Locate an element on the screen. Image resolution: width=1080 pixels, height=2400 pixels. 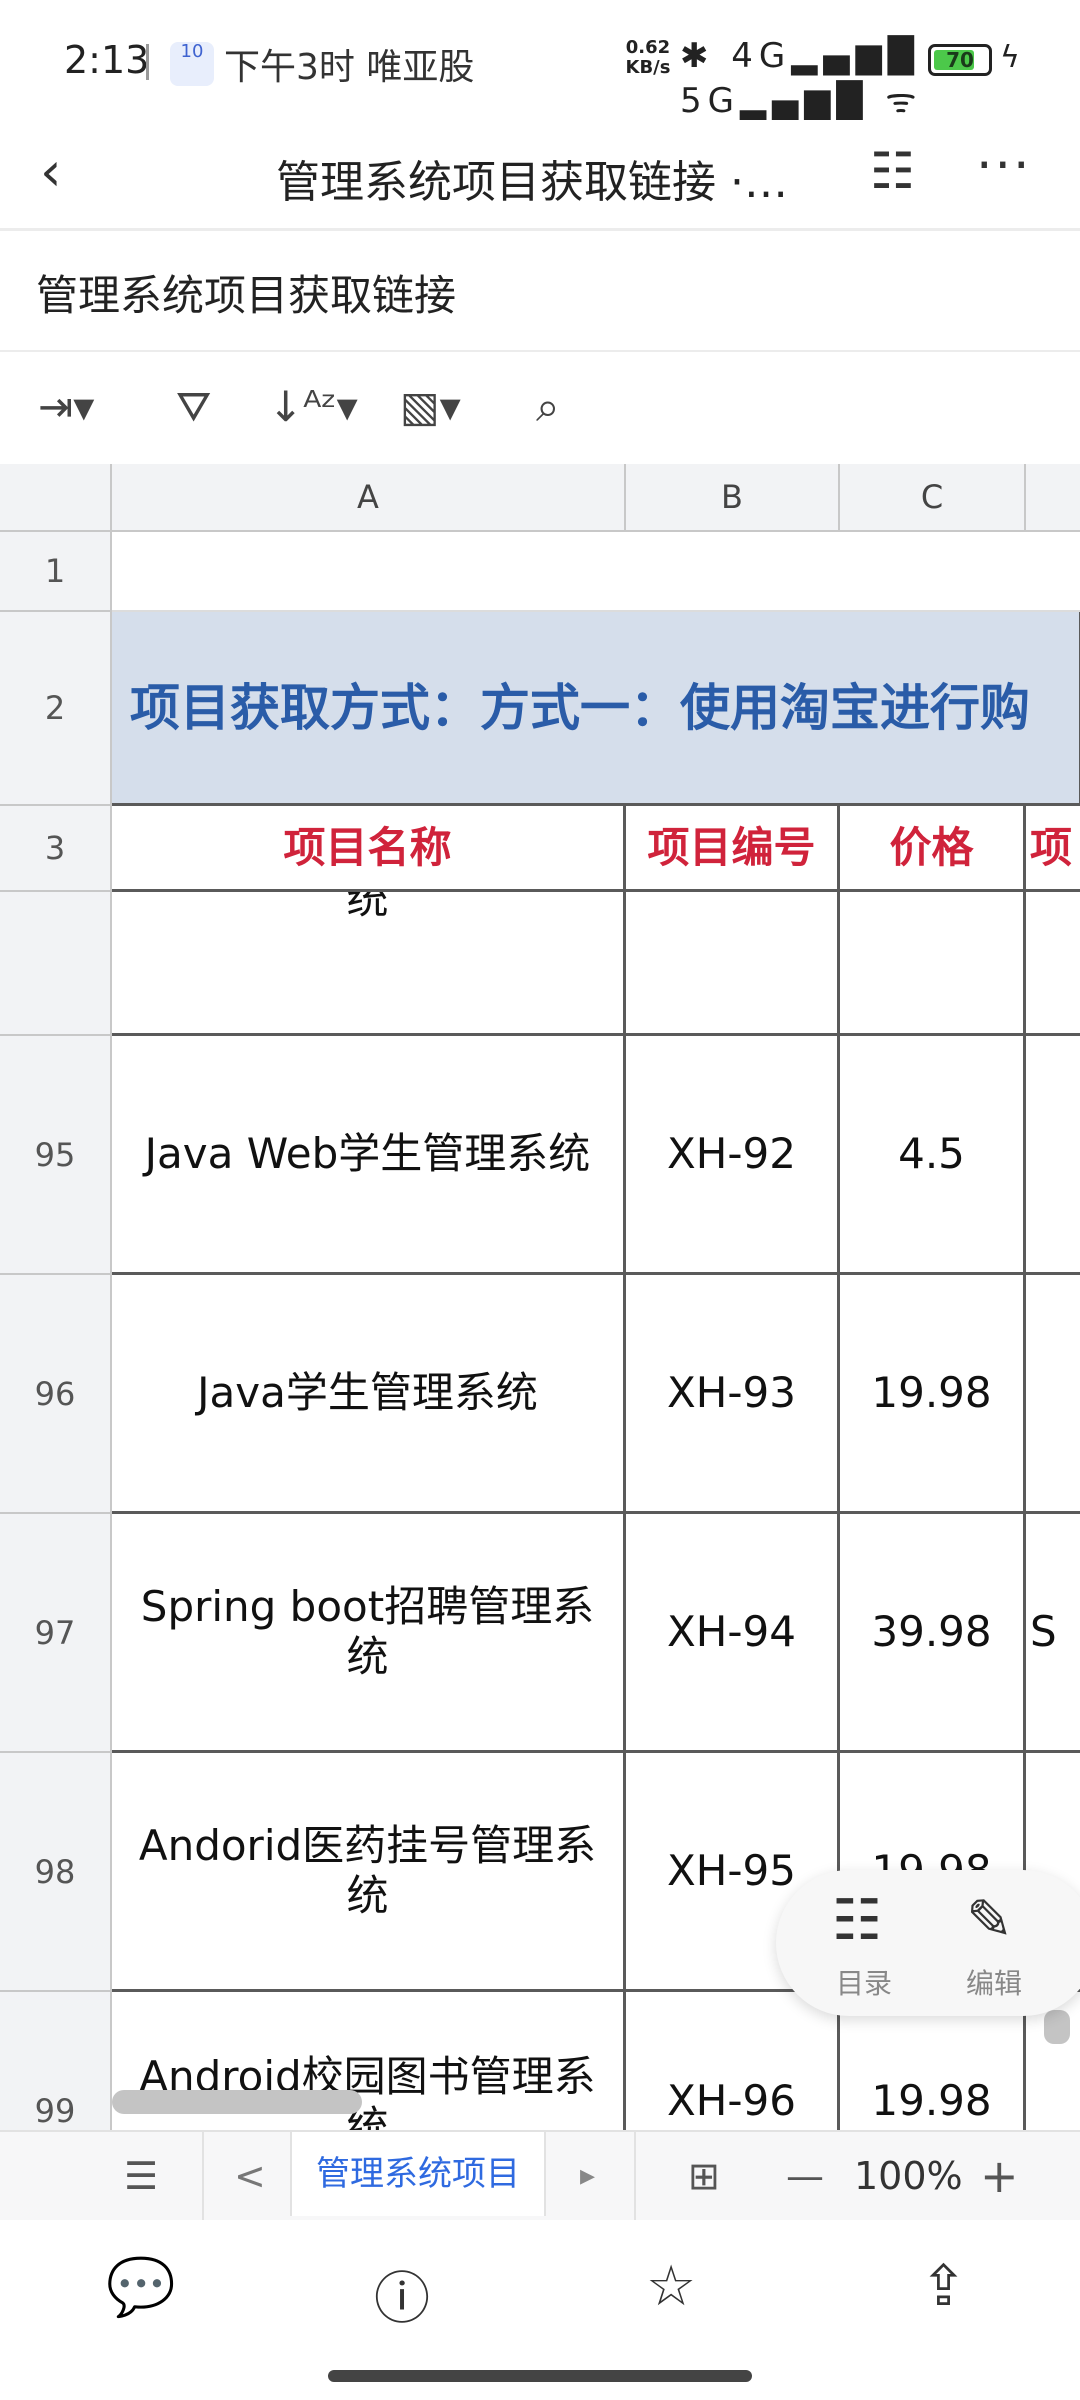
vertical-scrollbar is located at coordinates (1057, 2027).